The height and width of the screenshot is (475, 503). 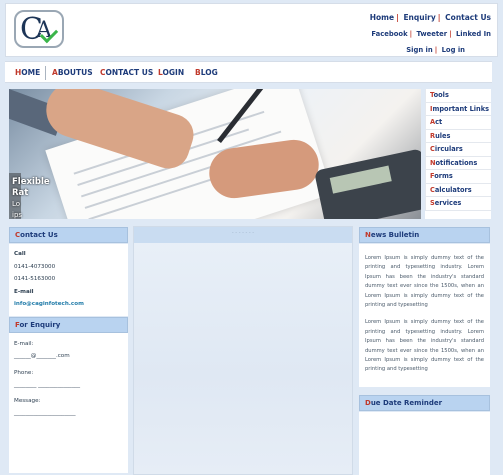 What do you see at coordinates (45, 73) in the screenshot?
I see `nav-divider` at bounding box center [45, 73].